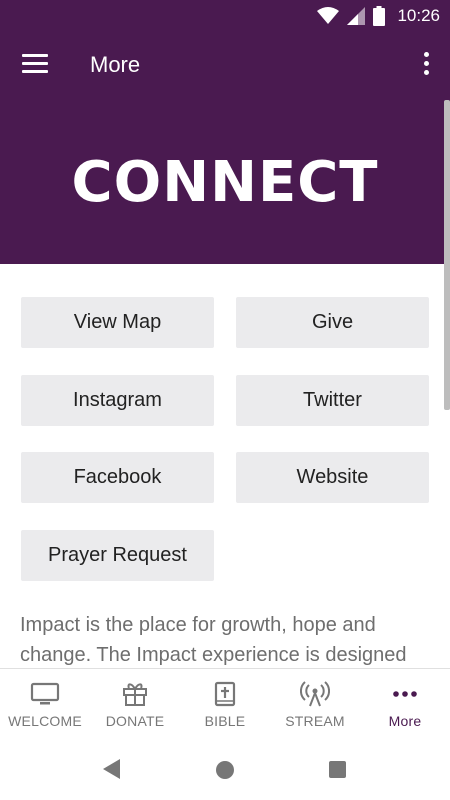  Describe the element at coordinates (356, 16) in the screenshot. I see `cell-signal-icon` at that location.